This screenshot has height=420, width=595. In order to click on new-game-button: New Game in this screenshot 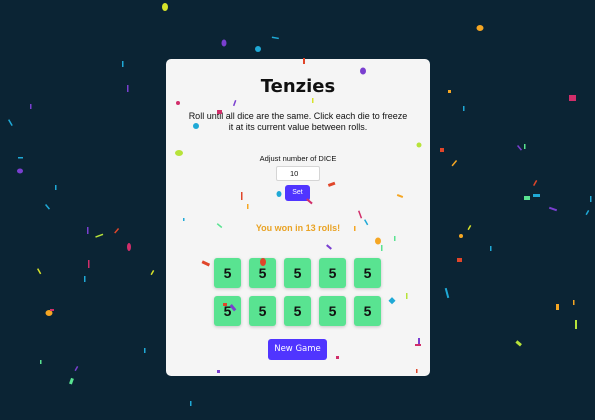, I will do `click(297, 349)`.